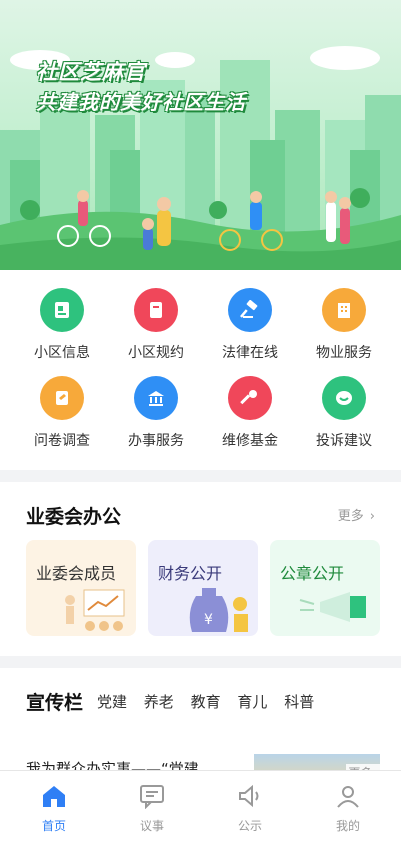 Image resolution: width=401 pixels, height=847 pixels. What do you see at coordinates (332, 607) in the screenshot?
I see `megaphone-icon` at bounding box center [332, 607].